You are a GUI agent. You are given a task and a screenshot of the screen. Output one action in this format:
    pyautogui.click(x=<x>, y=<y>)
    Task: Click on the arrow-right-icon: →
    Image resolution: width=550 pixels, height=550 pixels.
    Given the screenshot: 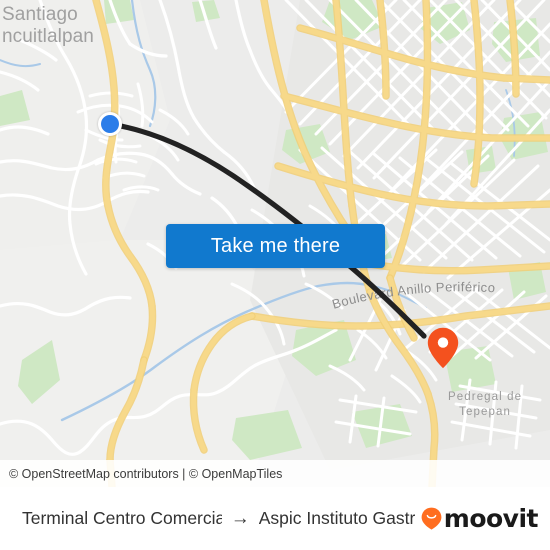 What is the action you would take?
    pyautogui.click(x=240, y=518)
    